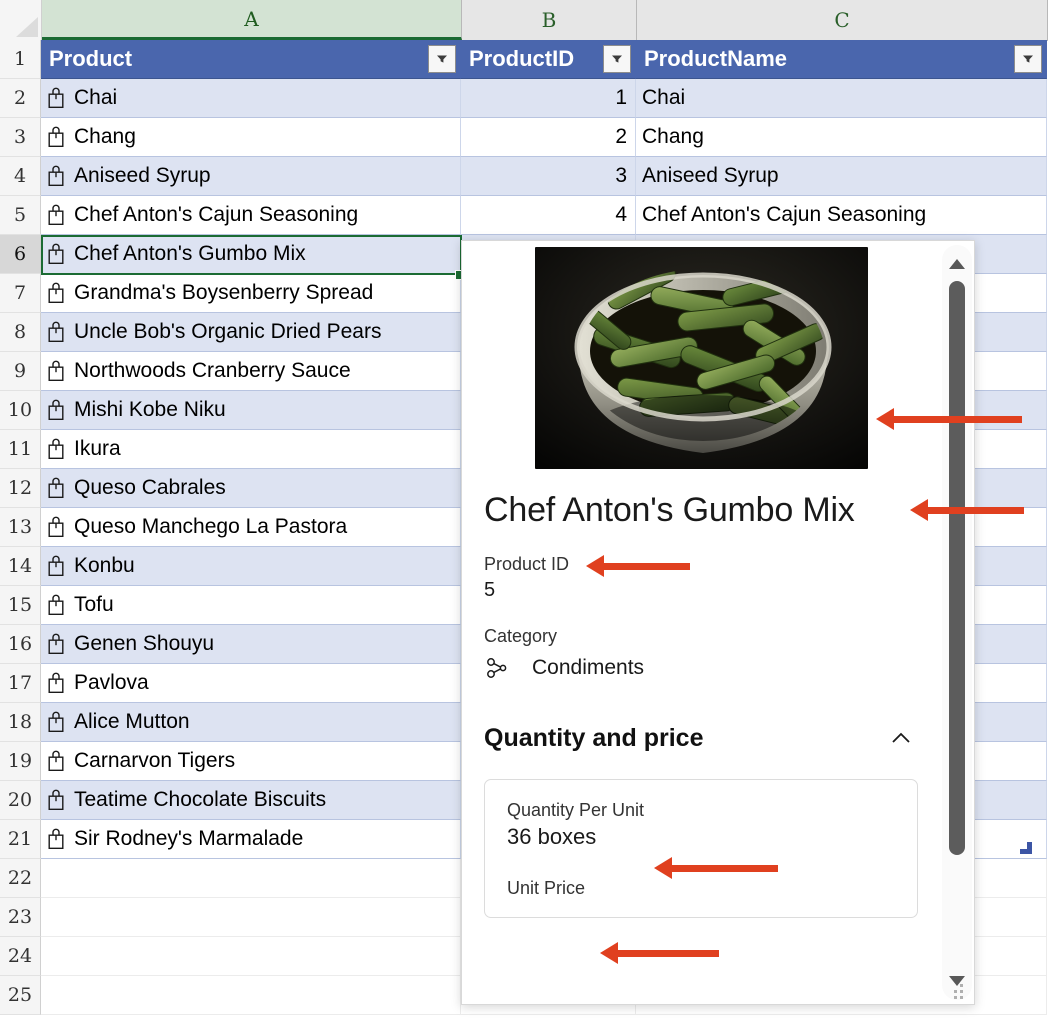 This screenshot has height=1022, width=1048. What do you see at coordinates (20, 98) in the screenshot?
I see `row-header-2: 2` at bounding box center [20, 98].